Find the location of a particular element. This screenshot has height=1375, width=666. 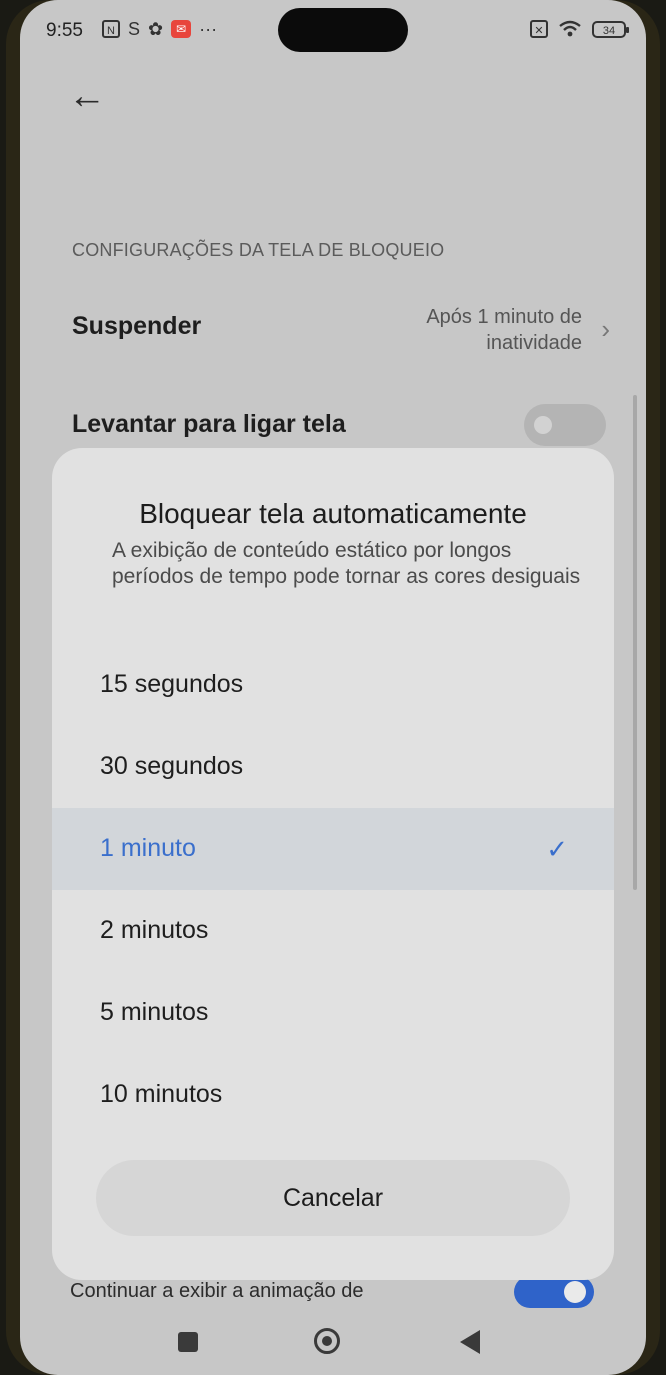

s-icon: S is located at coordinates (134, 29).